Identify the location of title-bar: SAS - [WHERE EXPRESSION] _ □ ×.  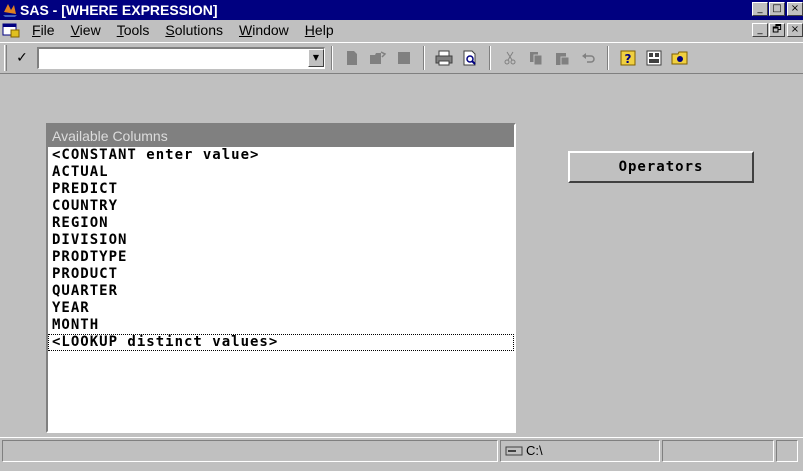
(401, 10).